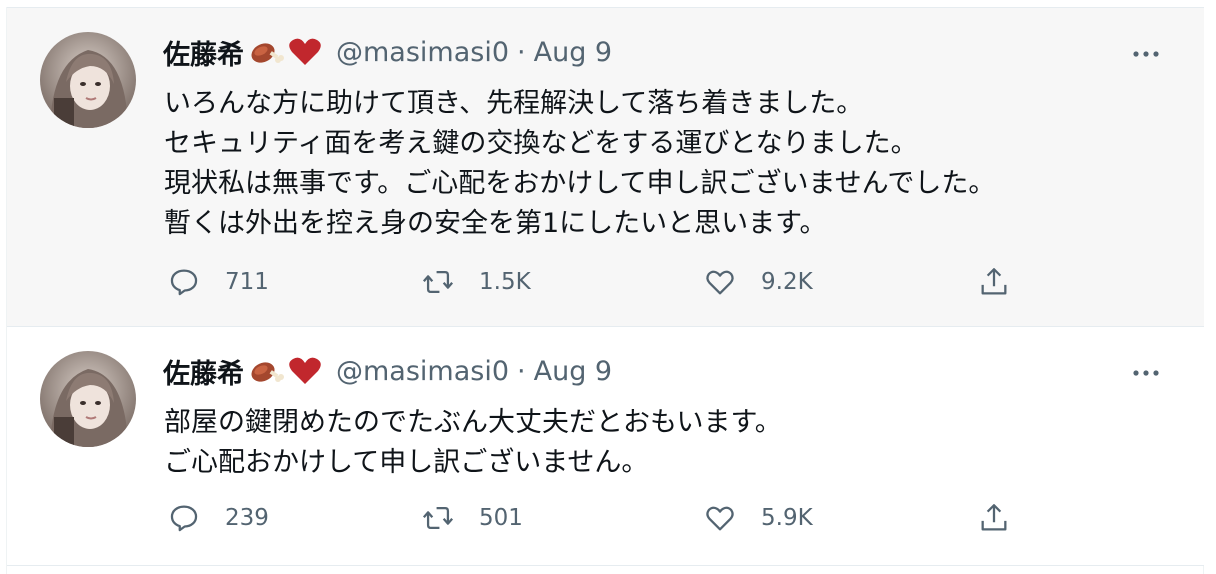 This screenshot has height=574, width=1216. I want to click on retweet-button: 501, so click(472, 518).